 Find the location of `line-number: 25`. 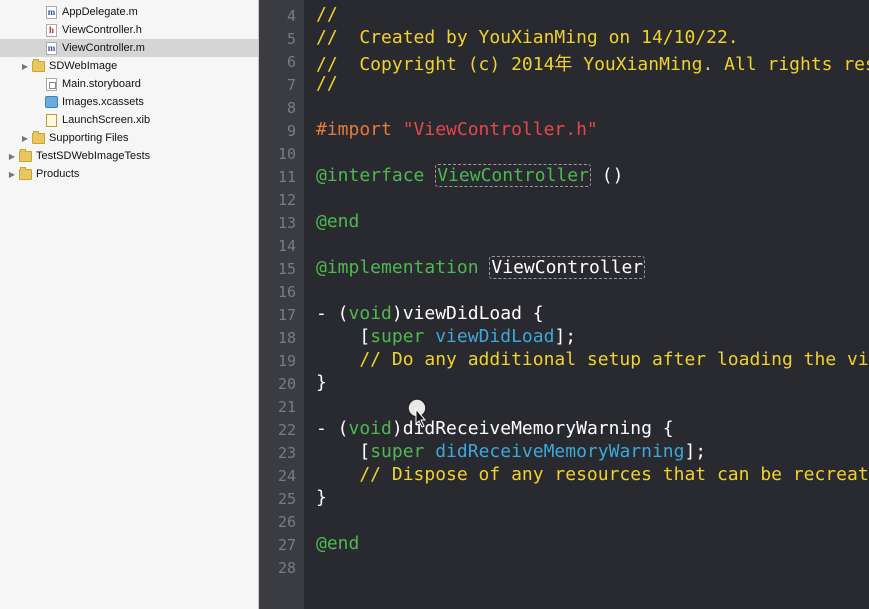

line-number: 25 is located at coordinates (286, 499).